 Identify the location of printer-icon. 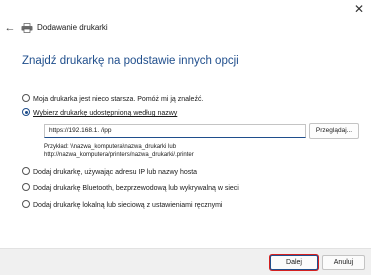
(27, 28).